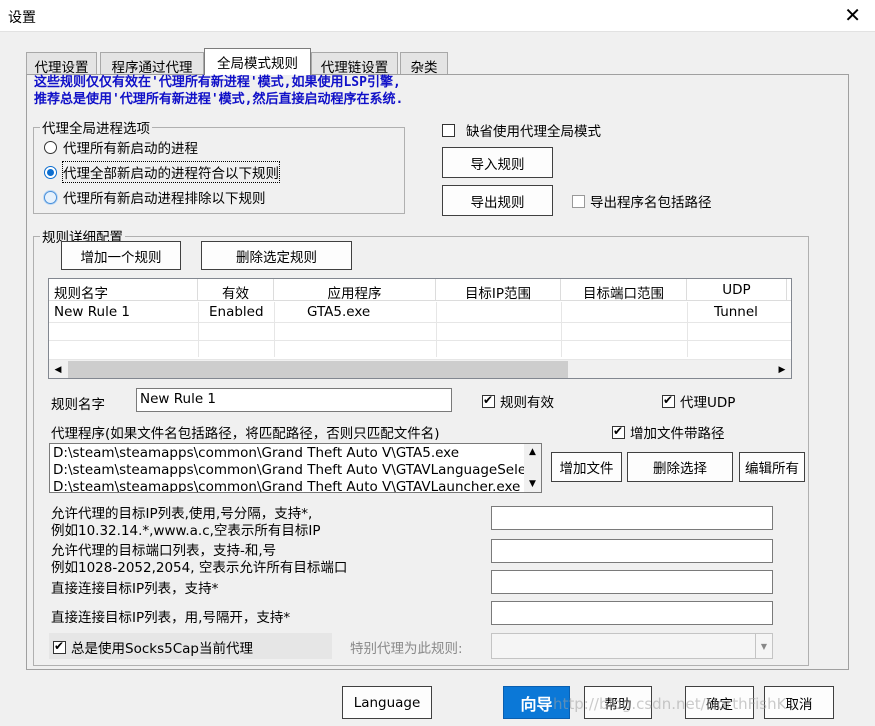 Image resolution: width=875 pixels, height=726 pixels. What do you see at coordinates (276, 255) in the screenshot?
I see `delete-rule-button: 删除选定规则` at bounding box center [276, 255].